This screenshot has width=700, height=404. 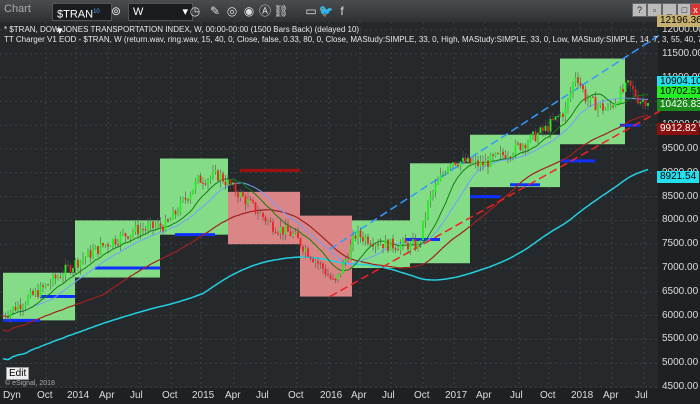 What do you see at coordinates (116, 11) in the screenshot?
I see `link-icon: ⊚` at bounding box center [116, 11].